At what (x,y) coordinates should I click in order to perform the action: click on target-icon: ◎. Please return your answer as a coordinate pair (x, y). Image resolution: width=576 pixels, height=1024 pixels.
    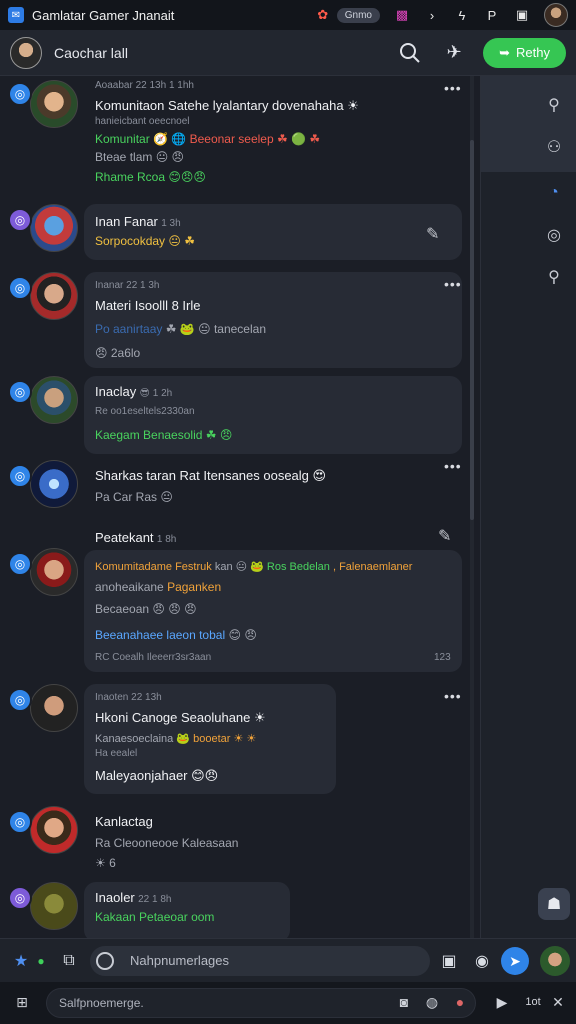
    Looking at the image, I should click on (554, 235).